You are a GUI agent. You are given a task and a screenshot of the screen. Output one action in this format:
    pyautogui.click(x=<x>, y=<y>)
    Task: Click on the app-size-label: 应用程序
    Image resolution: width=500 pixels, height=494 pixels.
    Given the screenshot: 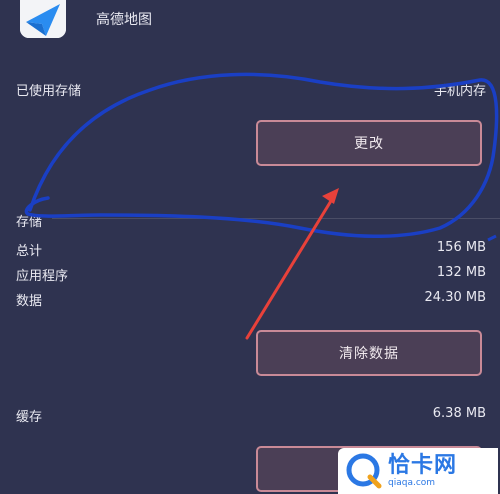 What is the action you would take?
    pyautogui.click(x=42, y=276)
    